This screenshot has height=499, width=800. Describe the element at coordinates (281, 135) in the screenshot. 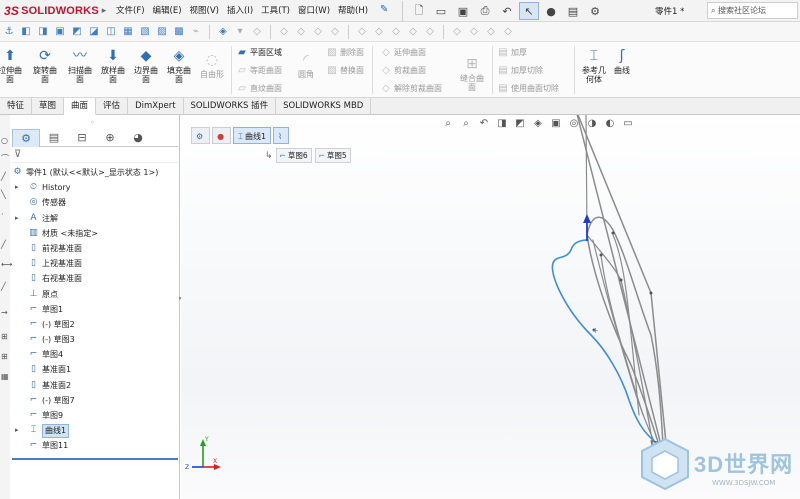

I see `breadcrumb-edit: ⌇` at that location.